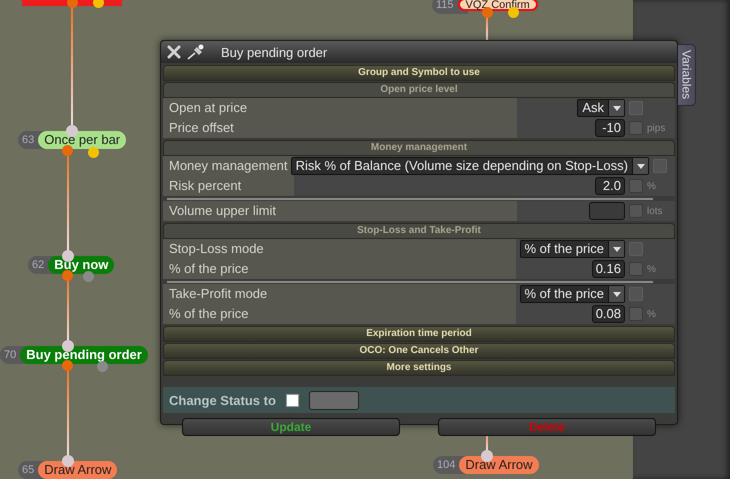 The image size is (730, 479). What do you see at coordinates (339, 249) in the screenshot?
I see `field-label: Stop-Loss mode` at bounding box center [339, 249].